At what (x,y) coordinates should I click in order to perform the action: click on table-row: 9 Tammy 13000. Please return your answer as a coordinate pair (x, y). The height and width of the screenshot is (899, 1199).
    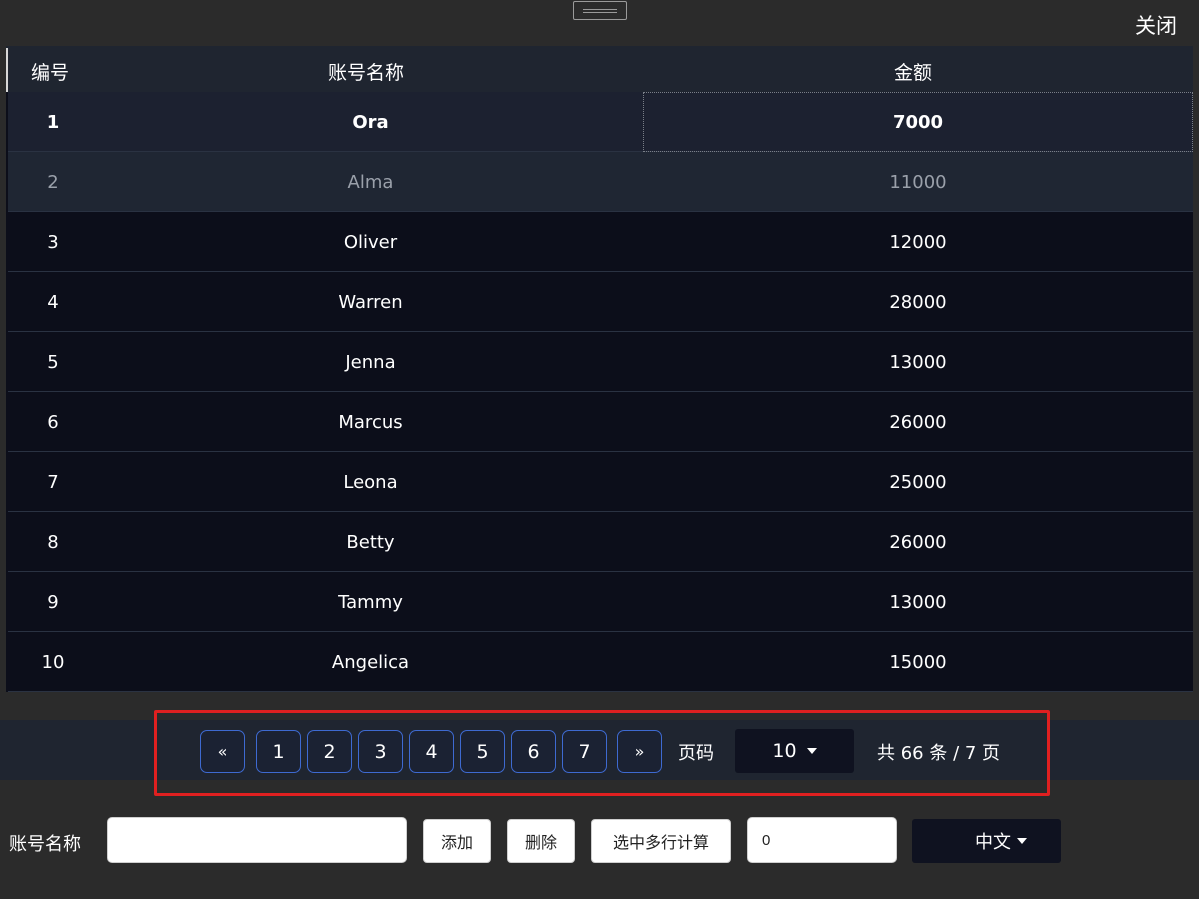
    Looking at the image, I should click on (600, 602).